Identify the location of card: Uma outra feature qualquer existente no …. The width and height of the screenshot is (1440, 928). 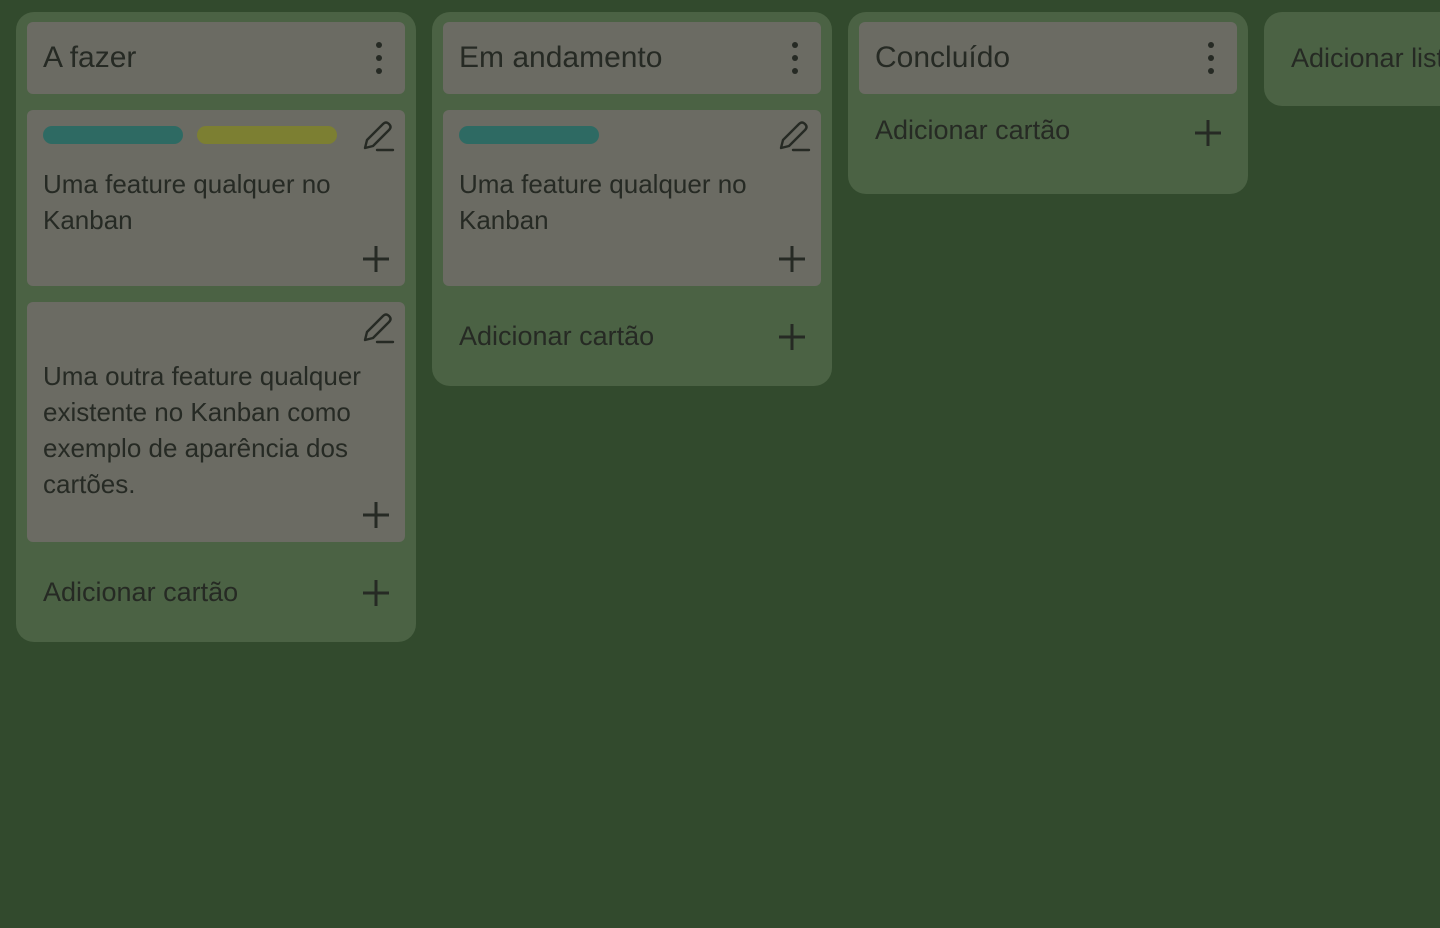
(216, 422).